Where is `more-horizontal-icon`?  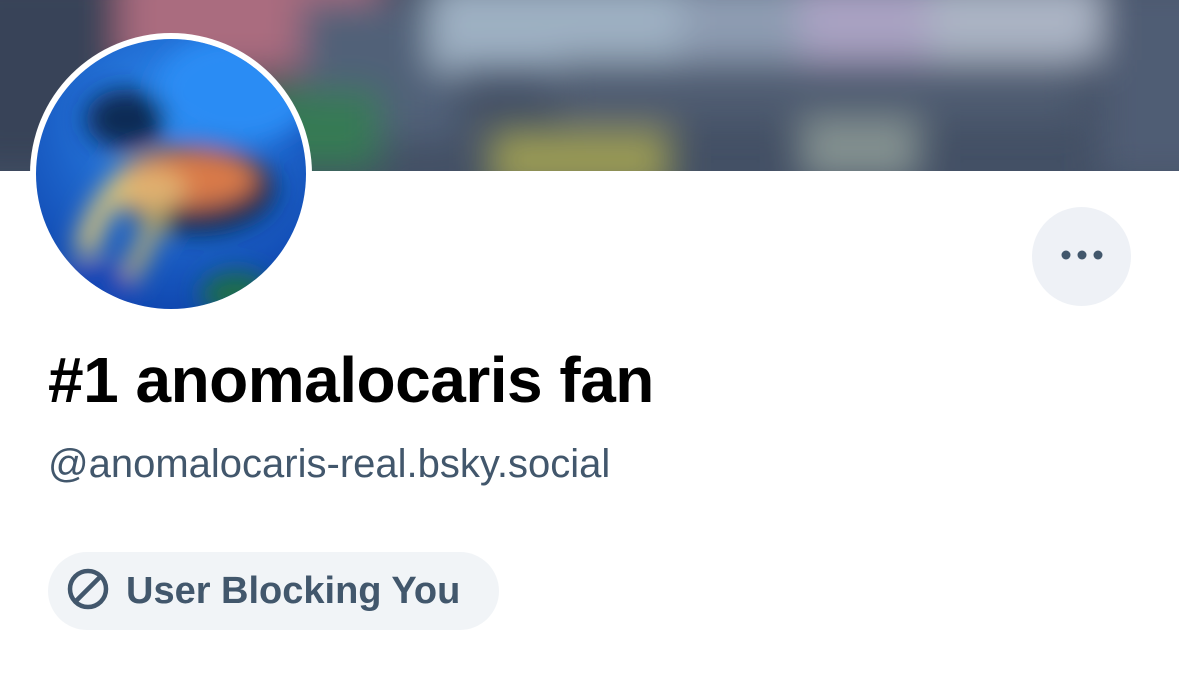 more-horizontal-icon is located at coordinates (1082, 257).